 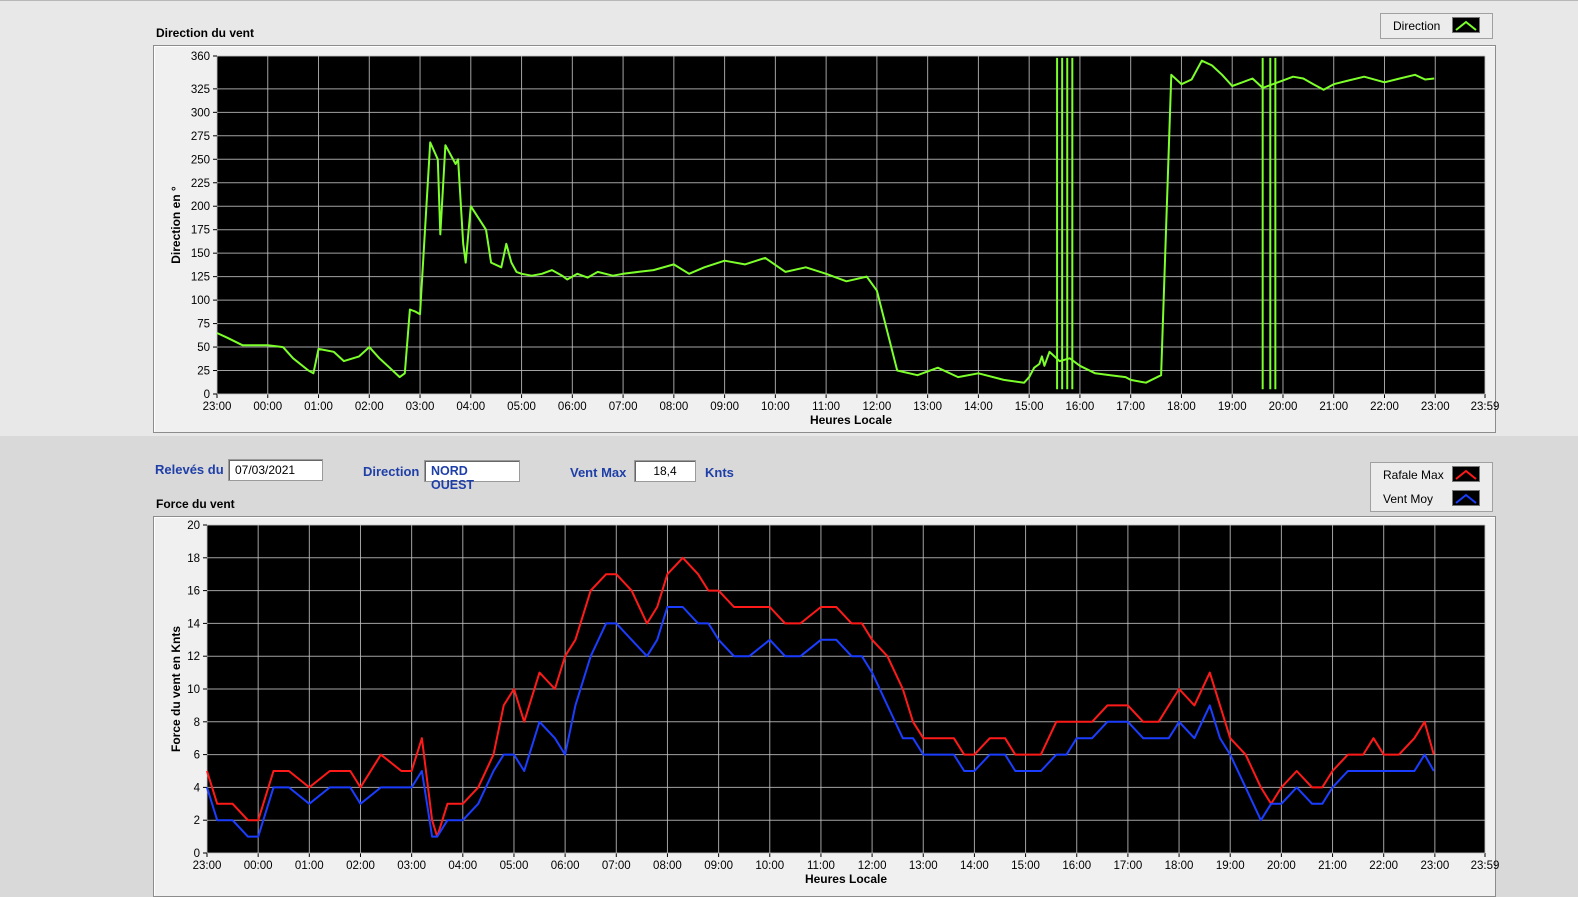 What do you see at coordinates (719, 472) in the screenshot?
I see `vent-max-unit: Knts` at bounding box center [719, 472].